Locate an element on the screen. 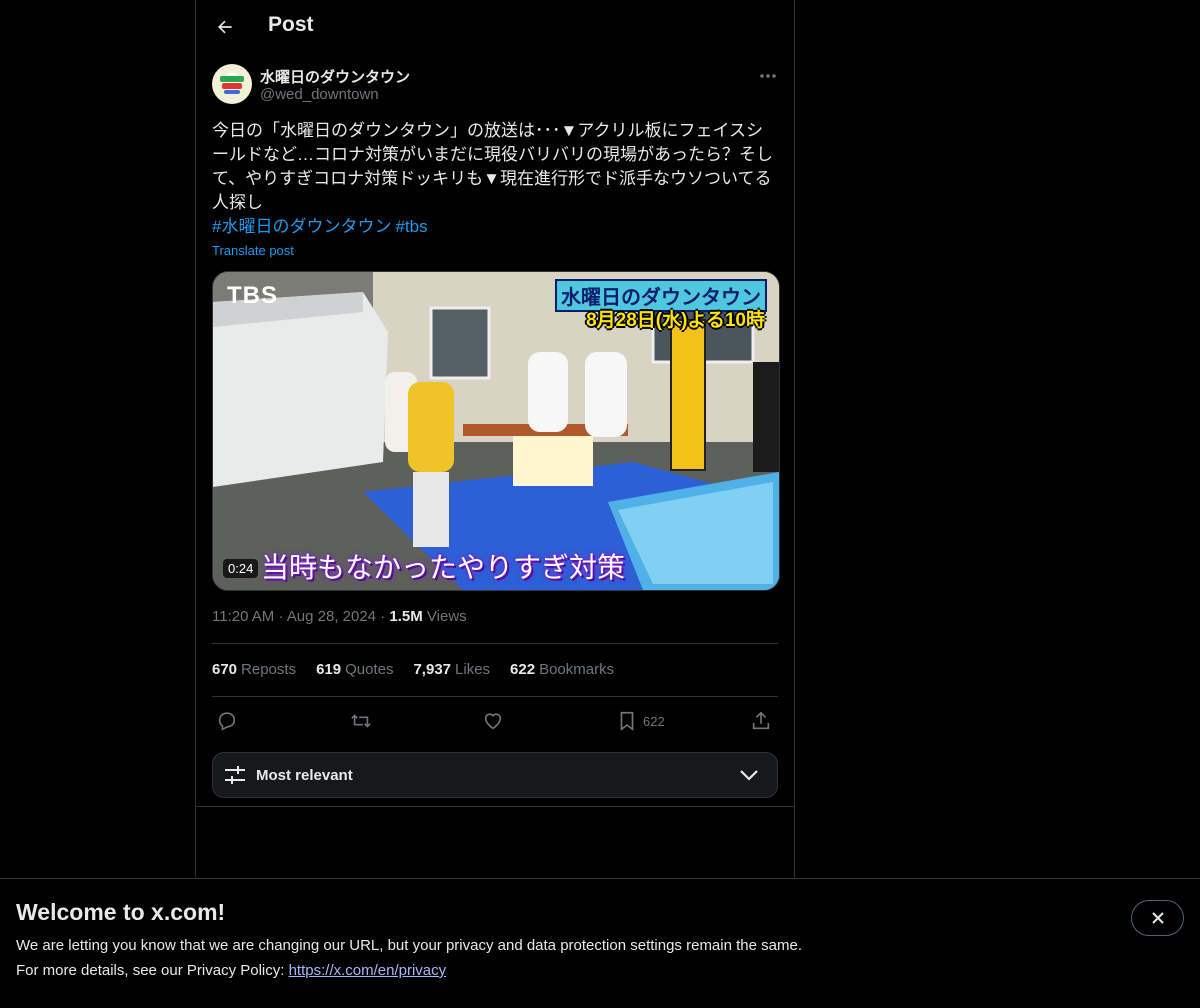 The height and width of the screenshot is (1008, 1200). share-button is located at coordinates (761, 721).